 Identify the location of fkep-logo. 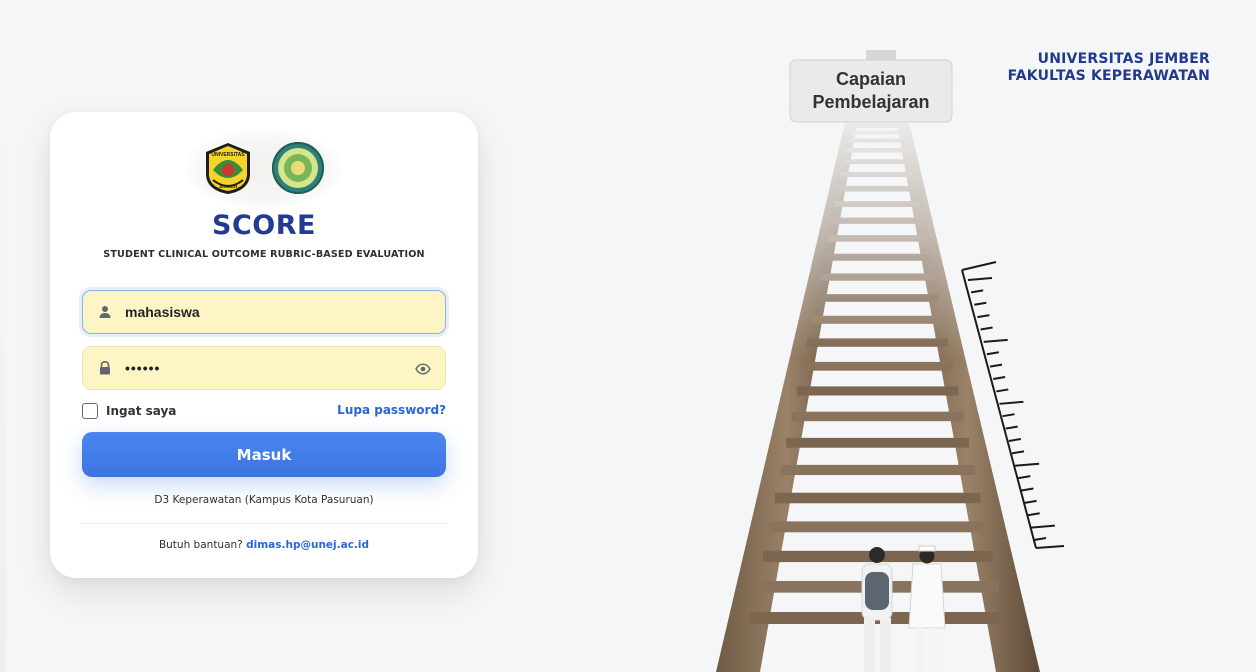
(298, 168).